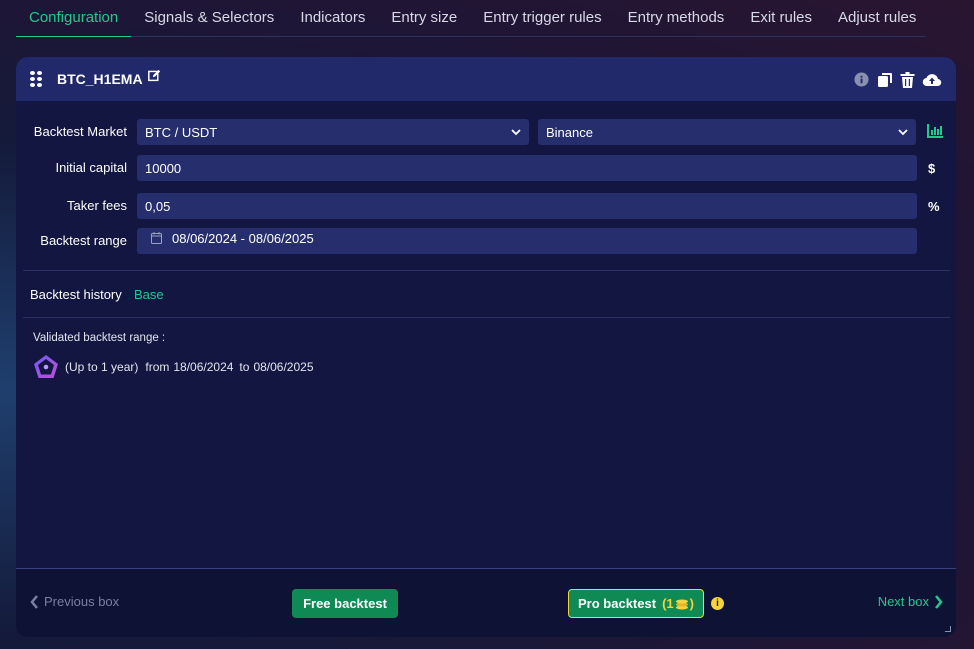 Image resolution: width=974 pixels, height=649 pixels. Describe the element at coordinates (717, 603) in the screenshot. I see `pro-info-icon: i` at that location.